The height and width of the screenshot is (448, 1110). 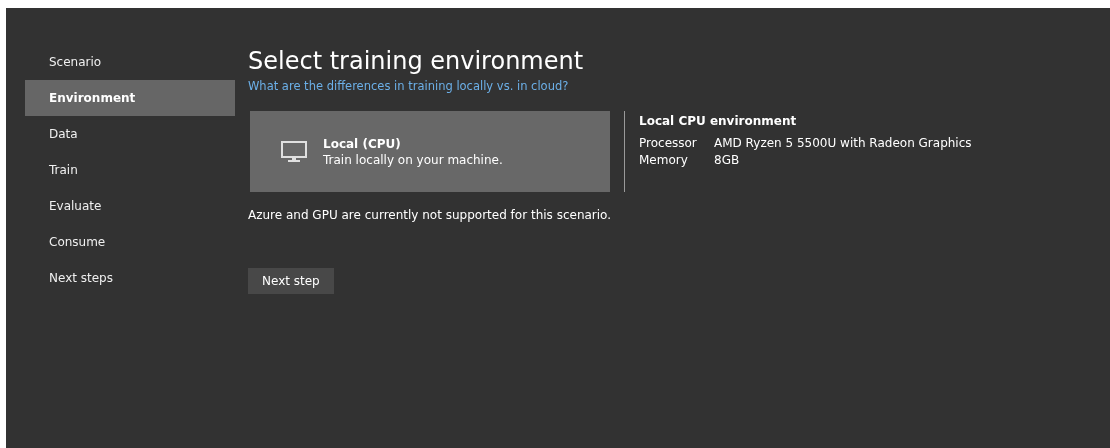 I want to click on help-link: What are the differences in training locally vs. in cloud?, so click(x=408, y=86).